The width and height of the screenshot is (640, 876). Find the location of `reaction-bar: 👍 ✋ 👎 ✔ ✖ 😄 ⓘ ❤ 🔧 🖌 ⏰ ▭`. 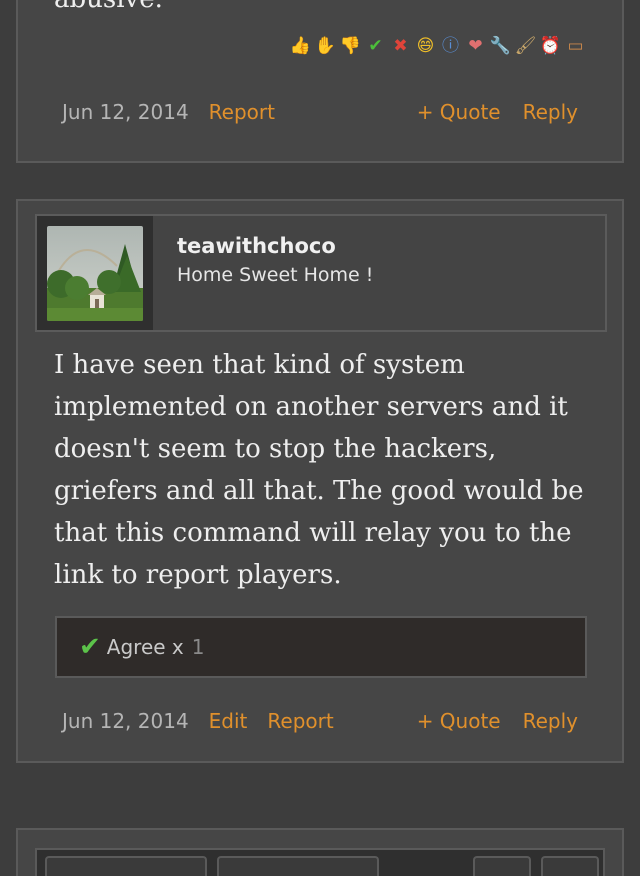

reaction-bar: 👍 ✋ 👎 ✔ ✖ 😄 ⓘ ❤ 🔧 🖌 ⏰ ▭ is located at coordinates (438, 46).